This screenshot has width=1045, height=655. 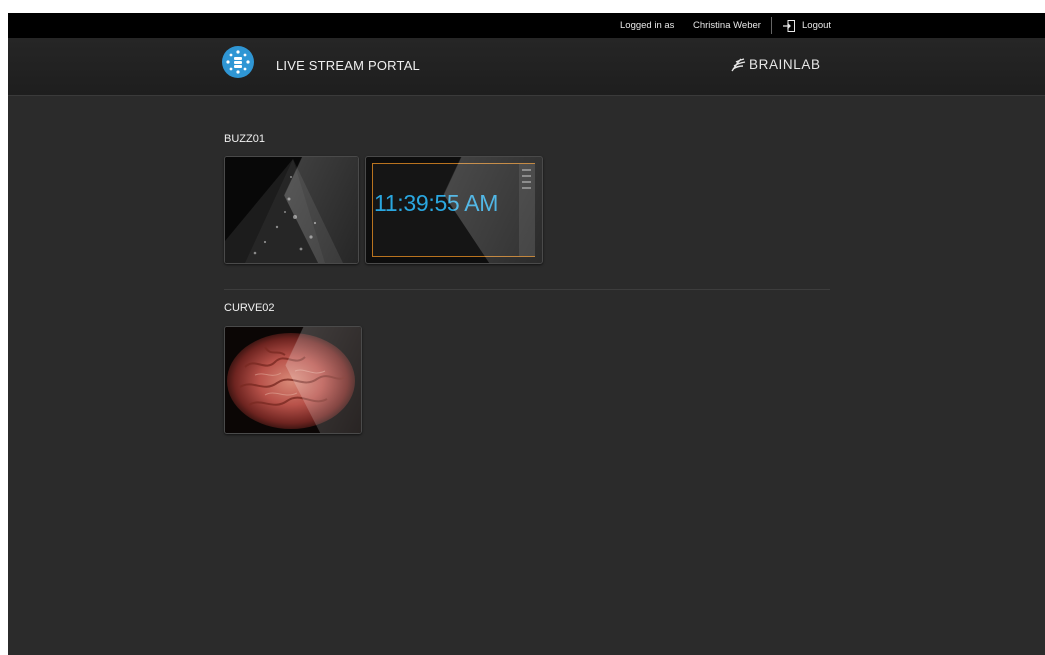 I want to click on top-bar: Logged in as Christina Weber Logout, so click(x=526, y=25).